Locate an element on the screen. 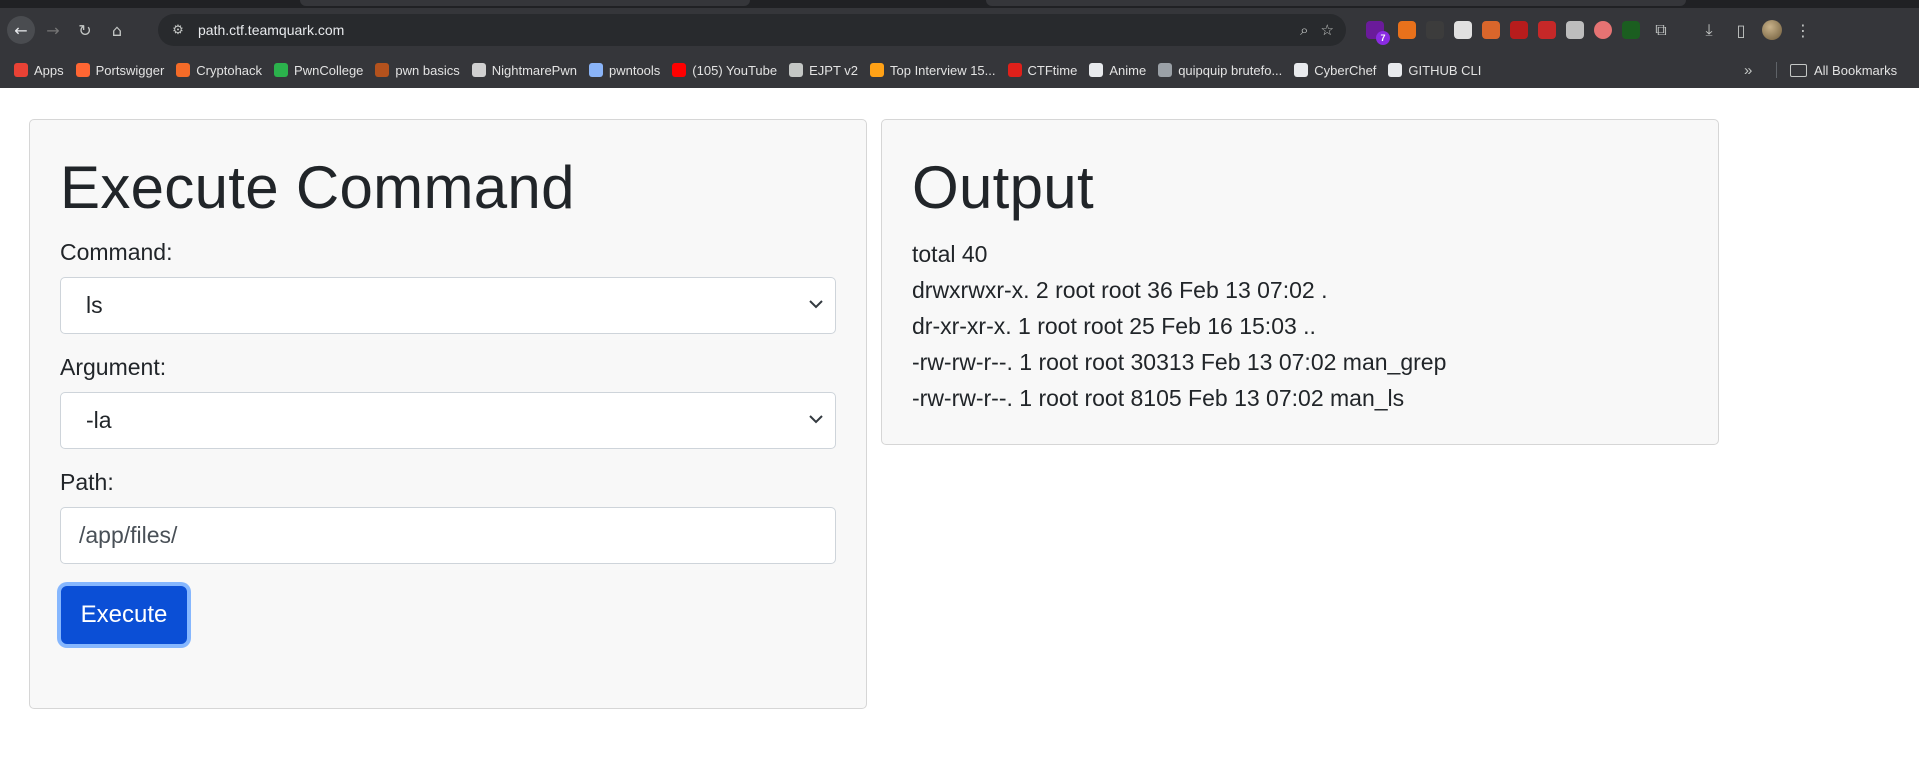 The image size is (1919, 768). zoom-icon: ⌕ is located at coordinates (1304, 30).